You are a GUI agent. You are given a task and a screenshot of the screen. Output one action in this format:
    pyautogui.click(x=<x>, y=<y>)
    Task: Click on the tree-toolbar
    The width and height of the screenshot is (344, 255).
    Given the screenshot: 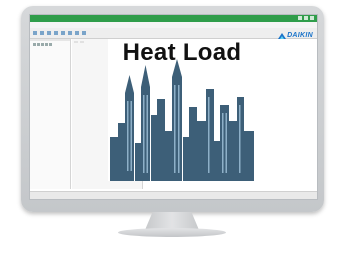 What is the action you would take?
    pyautogui.click(x=50, y=44)
    